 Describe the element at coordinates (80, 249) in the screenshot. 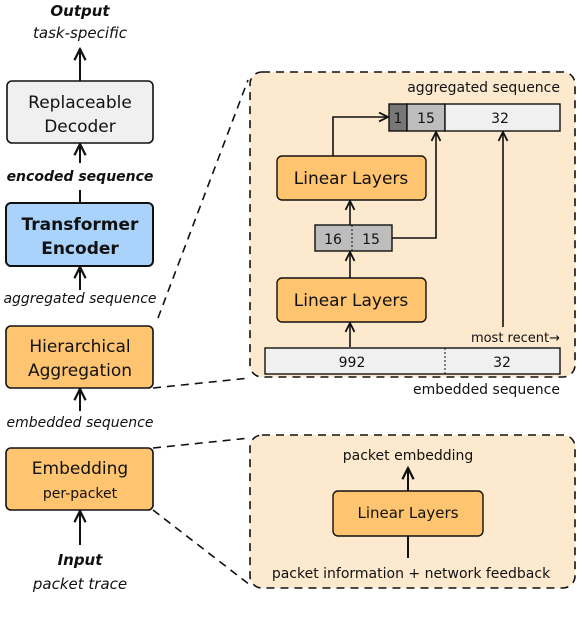

I see `encoder-label-2: Encoder` at that location.